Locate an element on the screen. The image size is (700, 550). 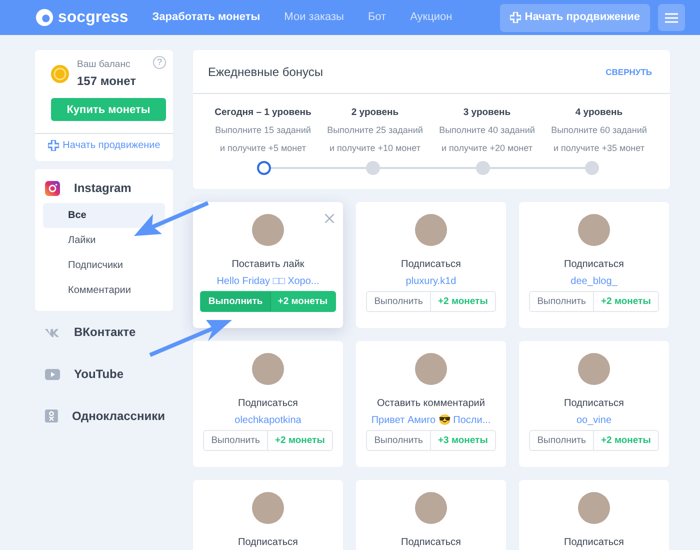
level-title: 4 уровень is located at coordinates (599, 113).